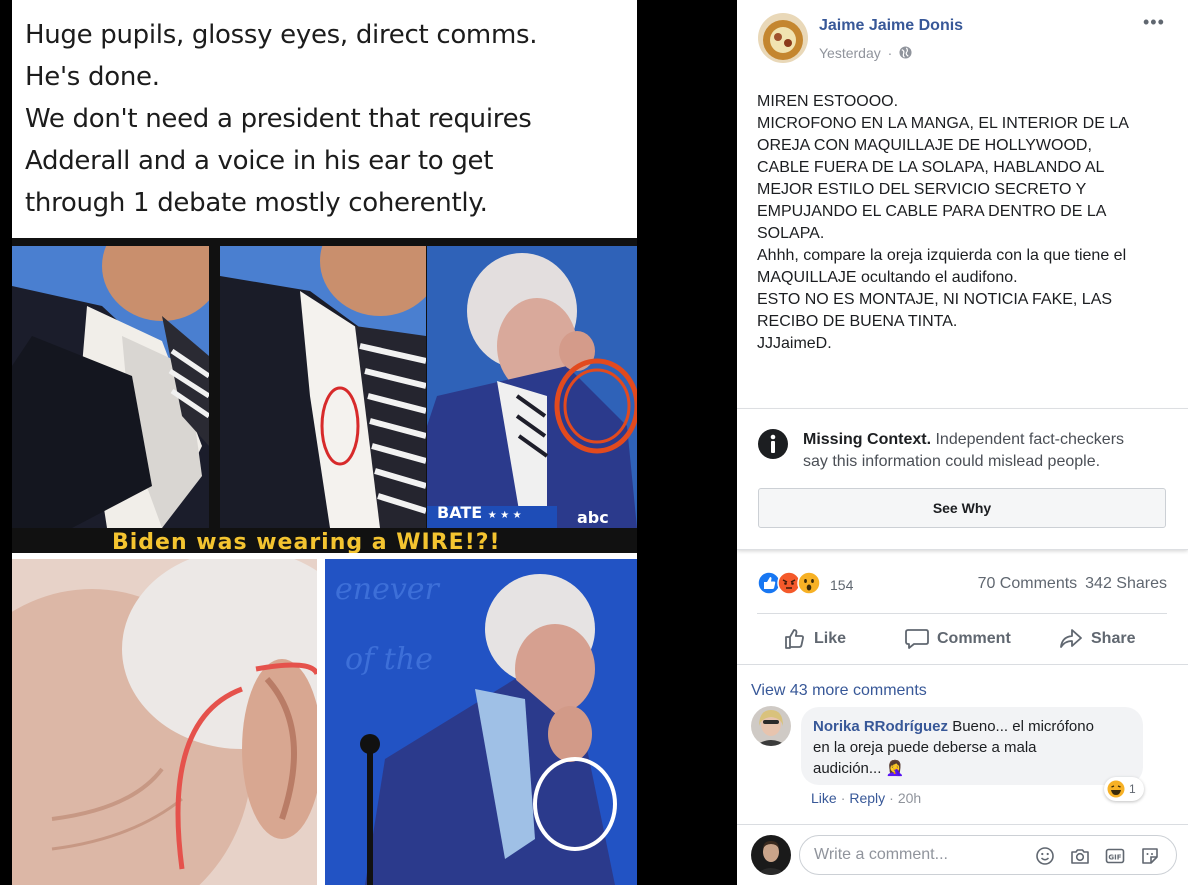  I want to click on like-button: Like, so click(815, 639).